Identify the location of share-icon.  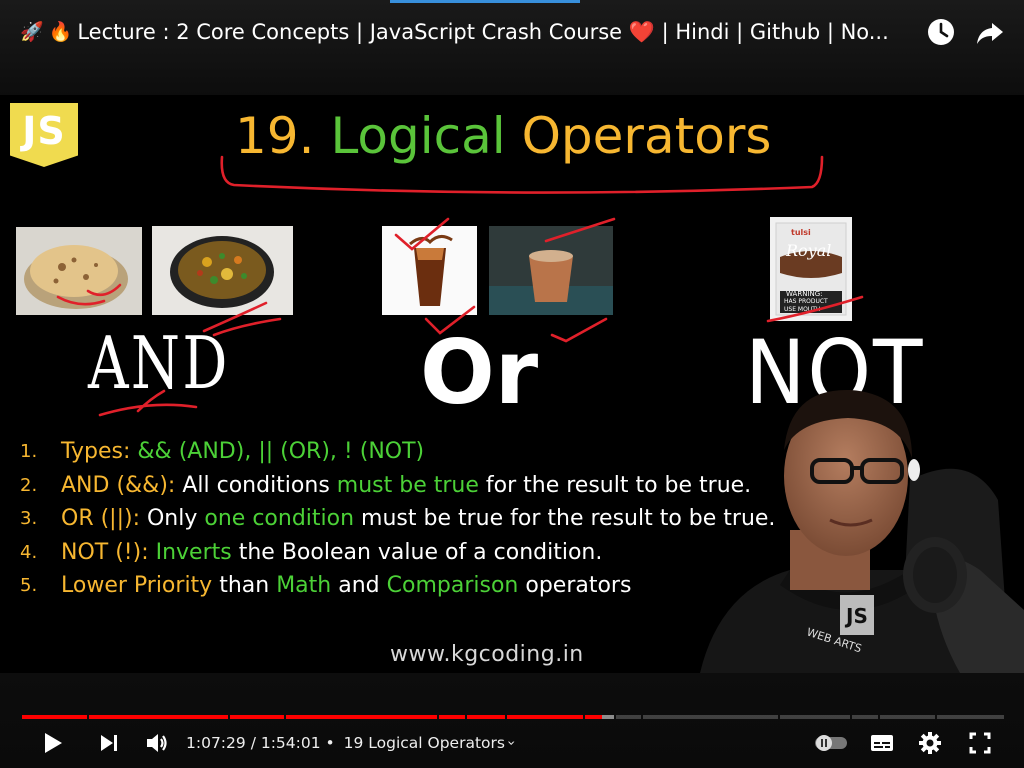
(990, 32).